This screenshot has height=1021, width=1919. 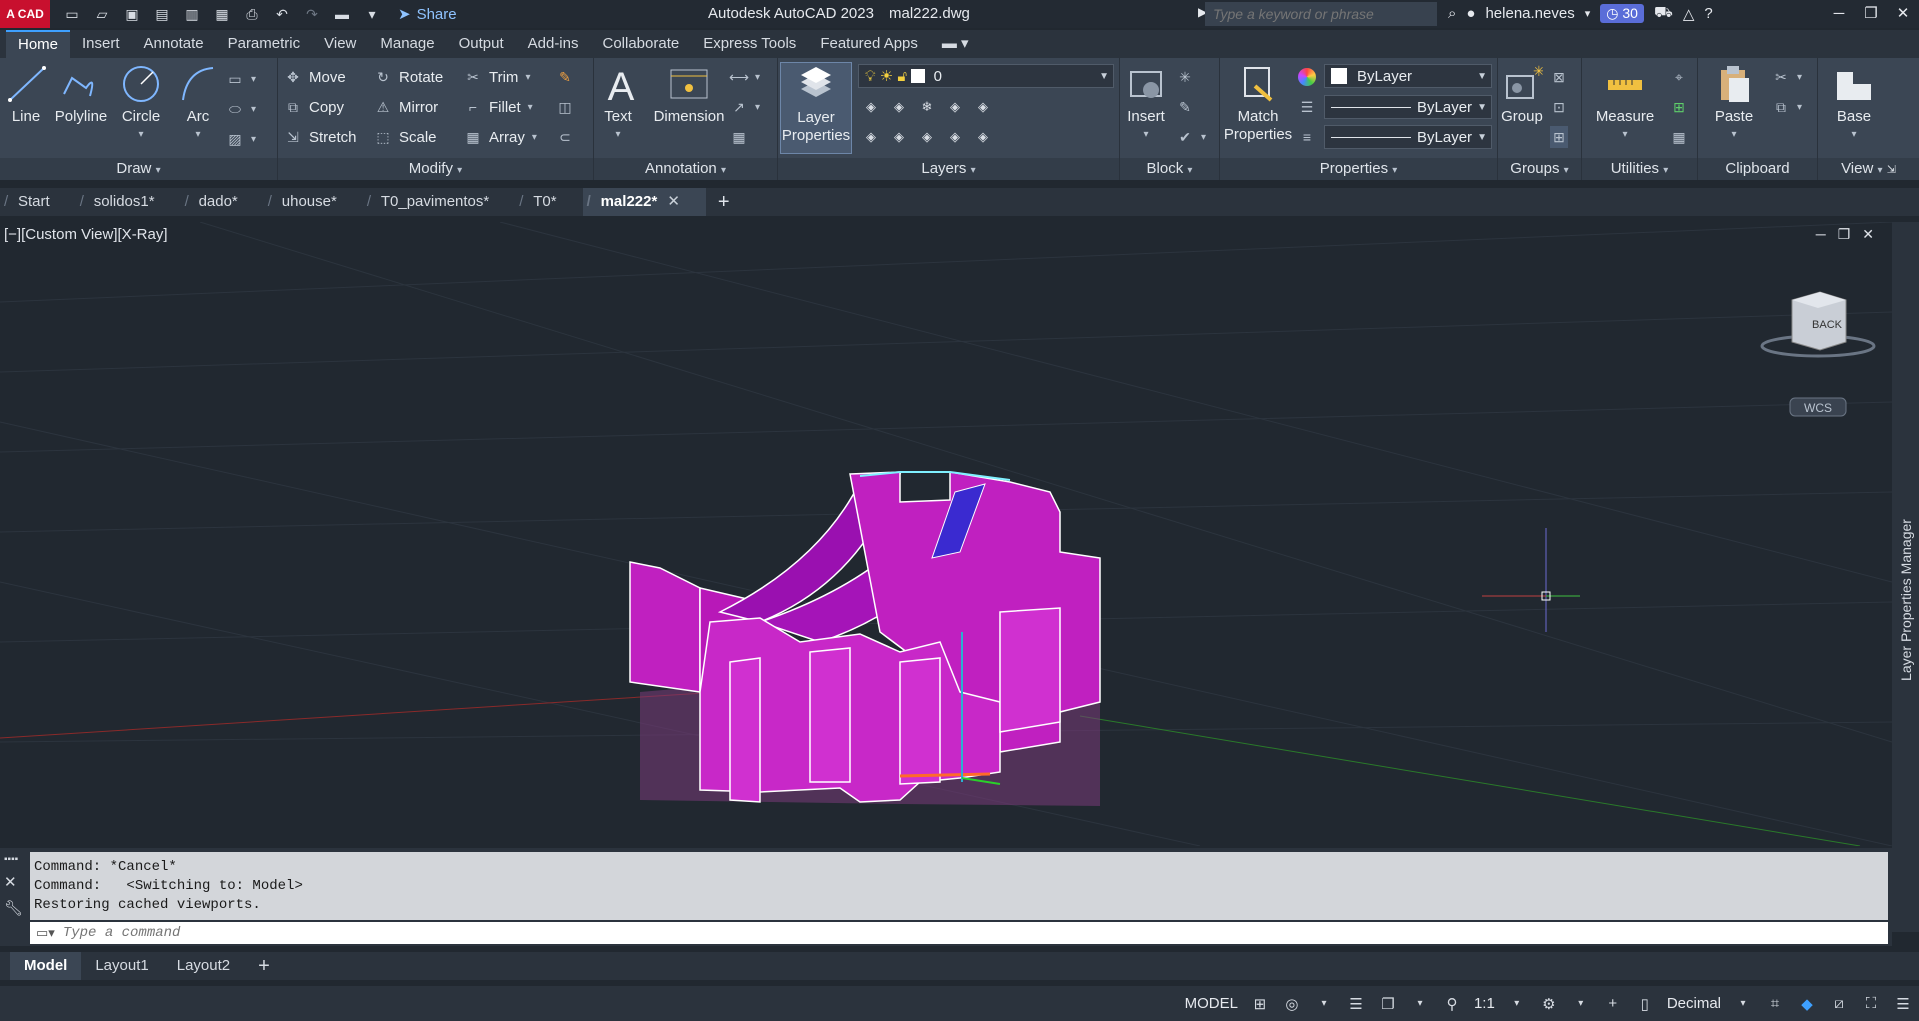 I want to click on erase-button: ✎, so click(x=565, y=77).